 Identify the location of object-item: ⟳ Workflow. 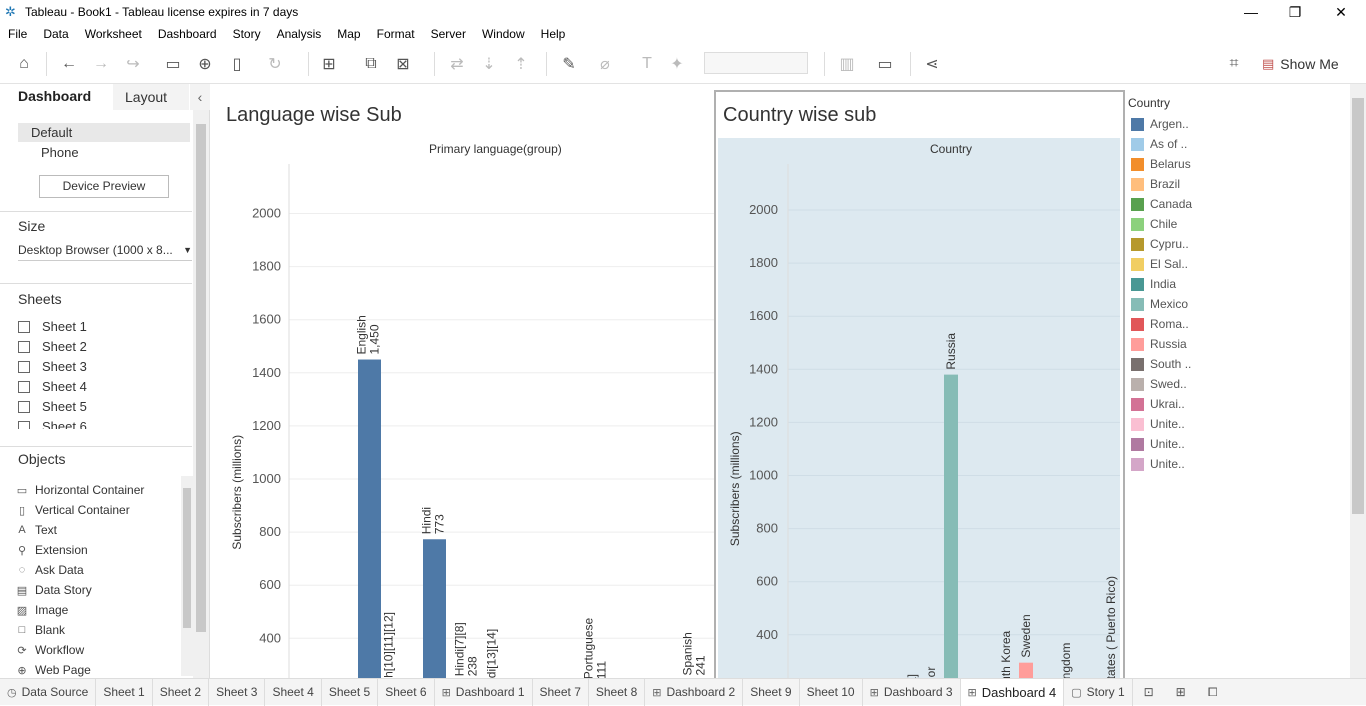
(50, 650).